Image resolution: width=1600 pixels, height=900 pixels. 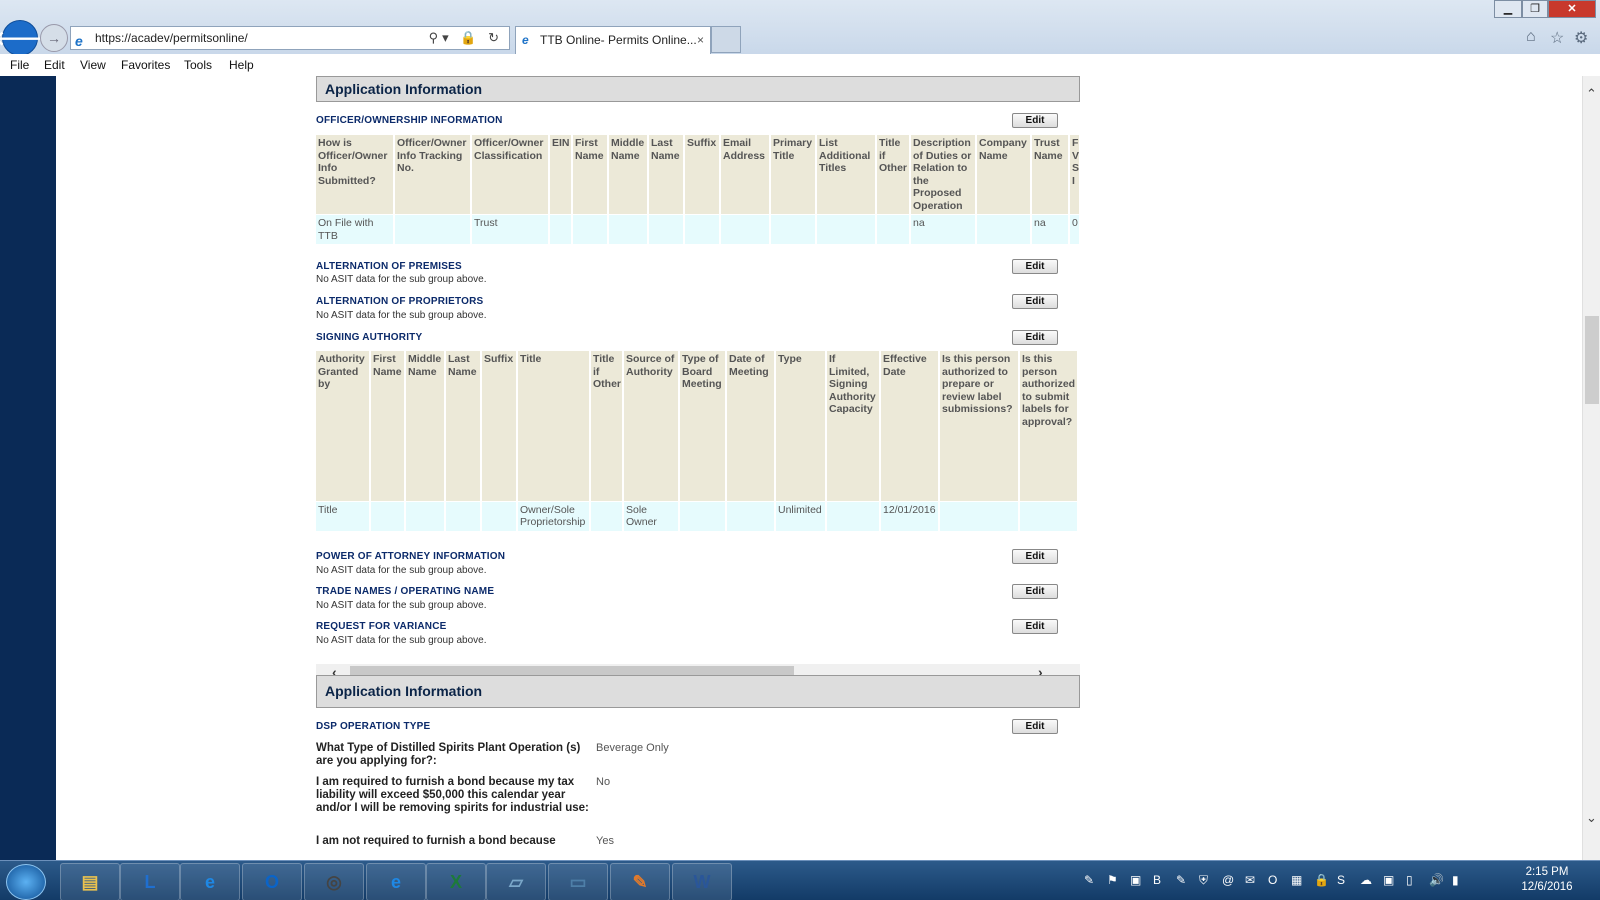 I want to click on table-cell: Sole Owner, so click(x=651, y=515).